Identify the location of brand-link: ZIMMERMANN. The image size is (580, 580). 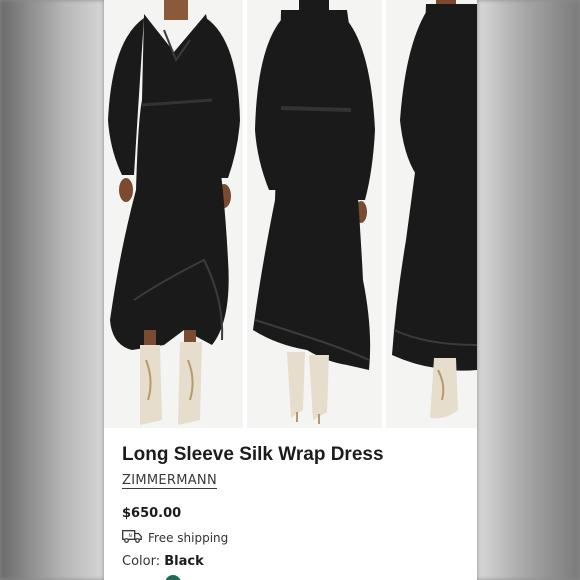
(169, 480).